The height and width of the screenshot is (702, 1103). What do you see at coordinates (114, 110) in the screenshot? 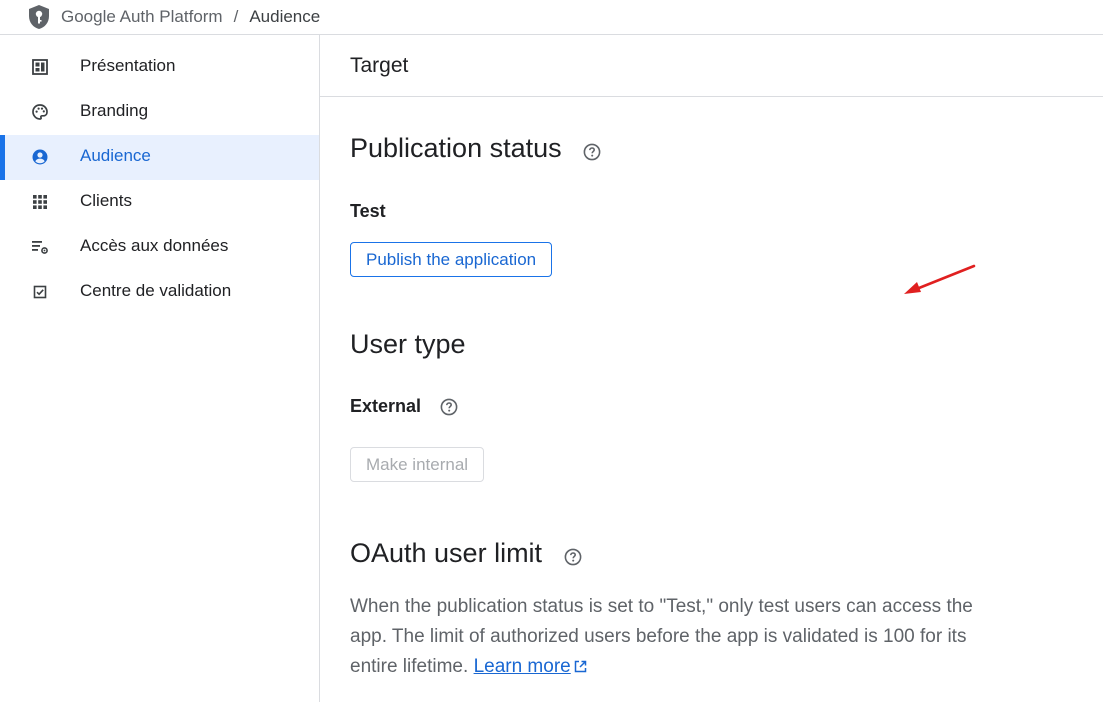
I see `sidebar-item-label: Branding` at bounding box center [114, 110].